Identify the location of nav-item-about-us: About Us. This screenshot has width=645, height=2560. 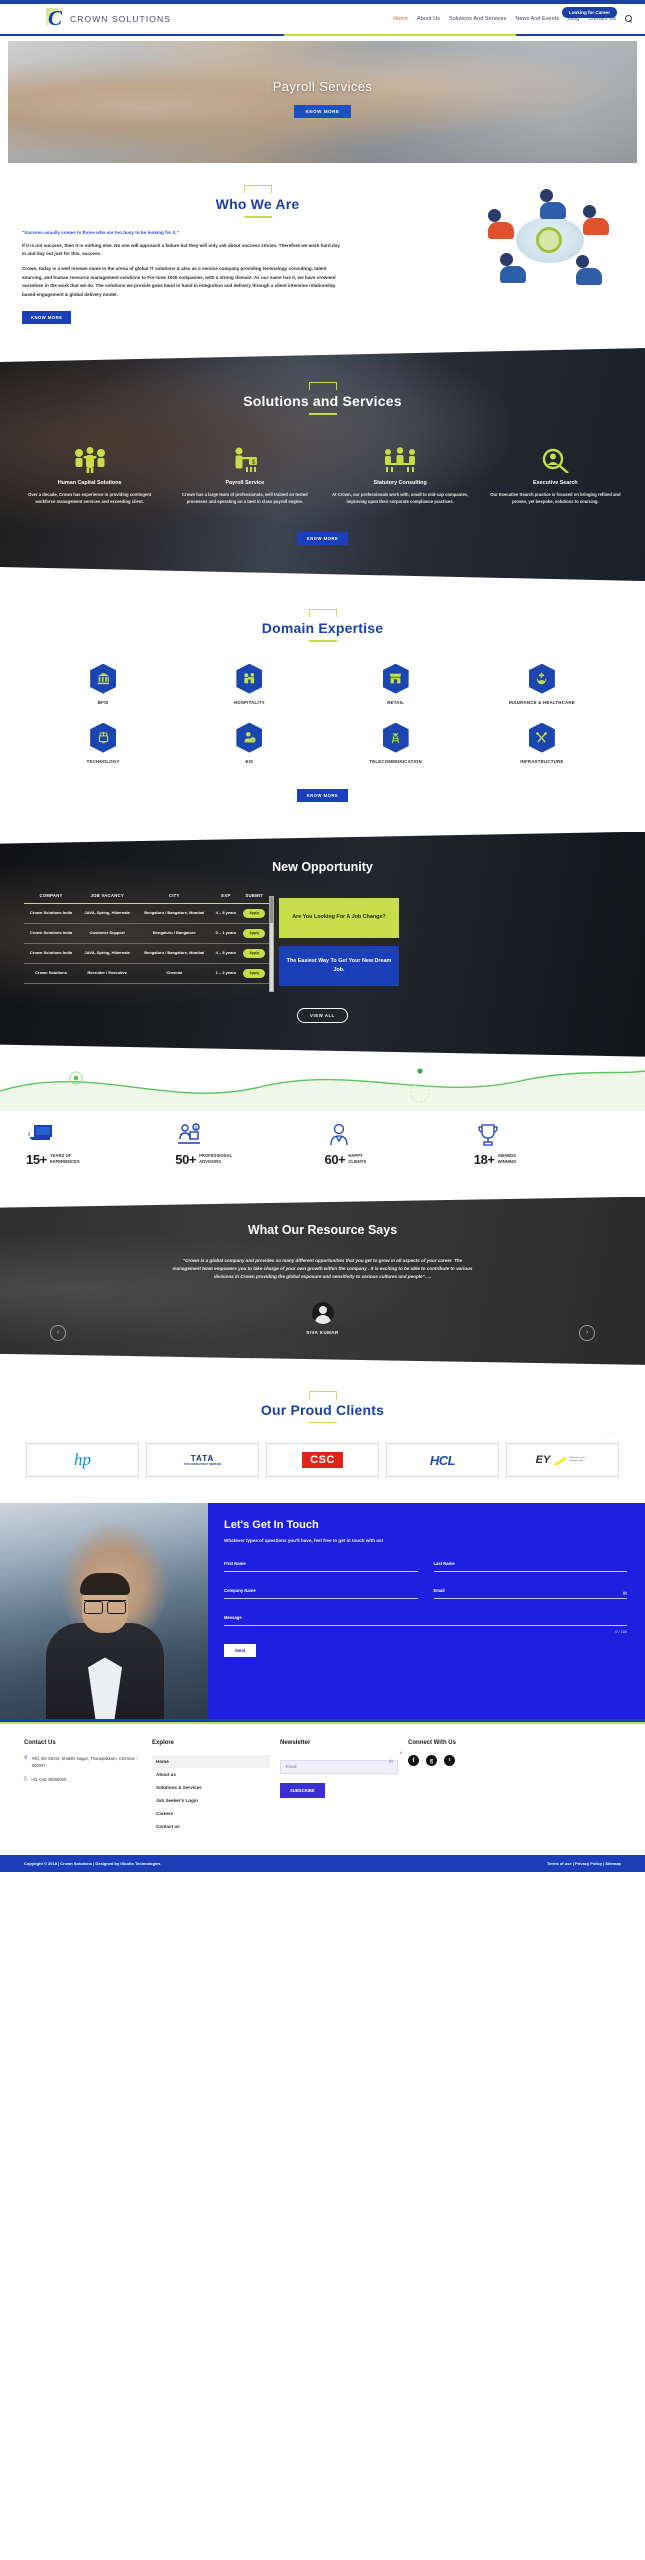
(428, 19).